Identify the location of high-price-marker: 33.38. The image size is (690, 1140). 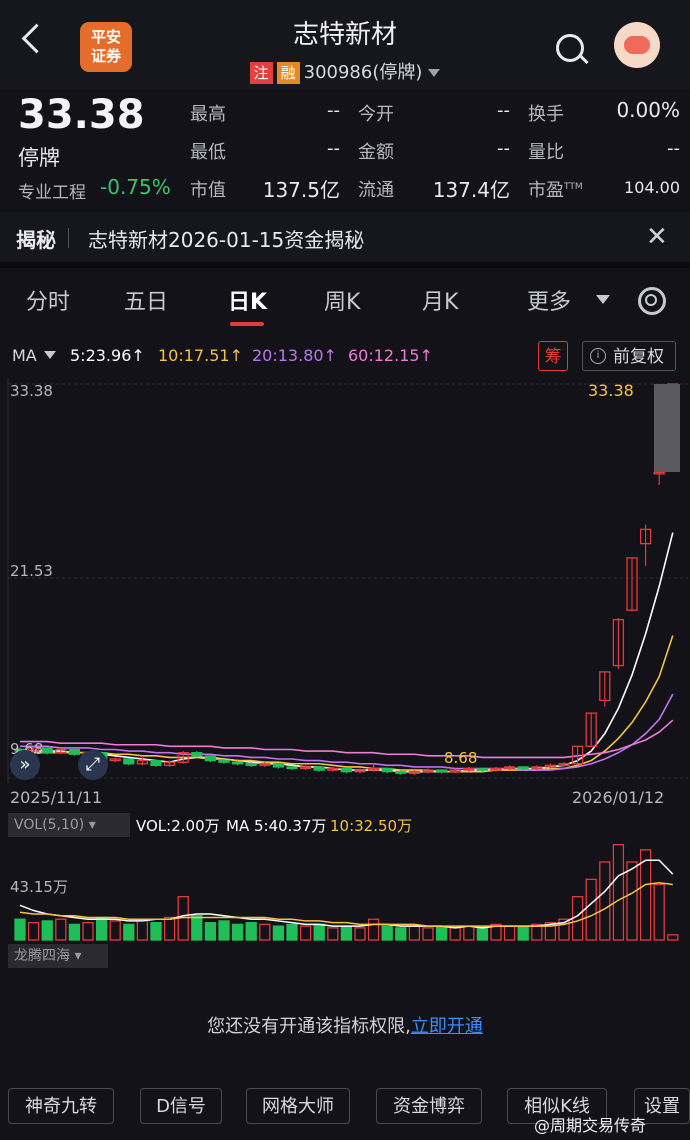
(611, 390).